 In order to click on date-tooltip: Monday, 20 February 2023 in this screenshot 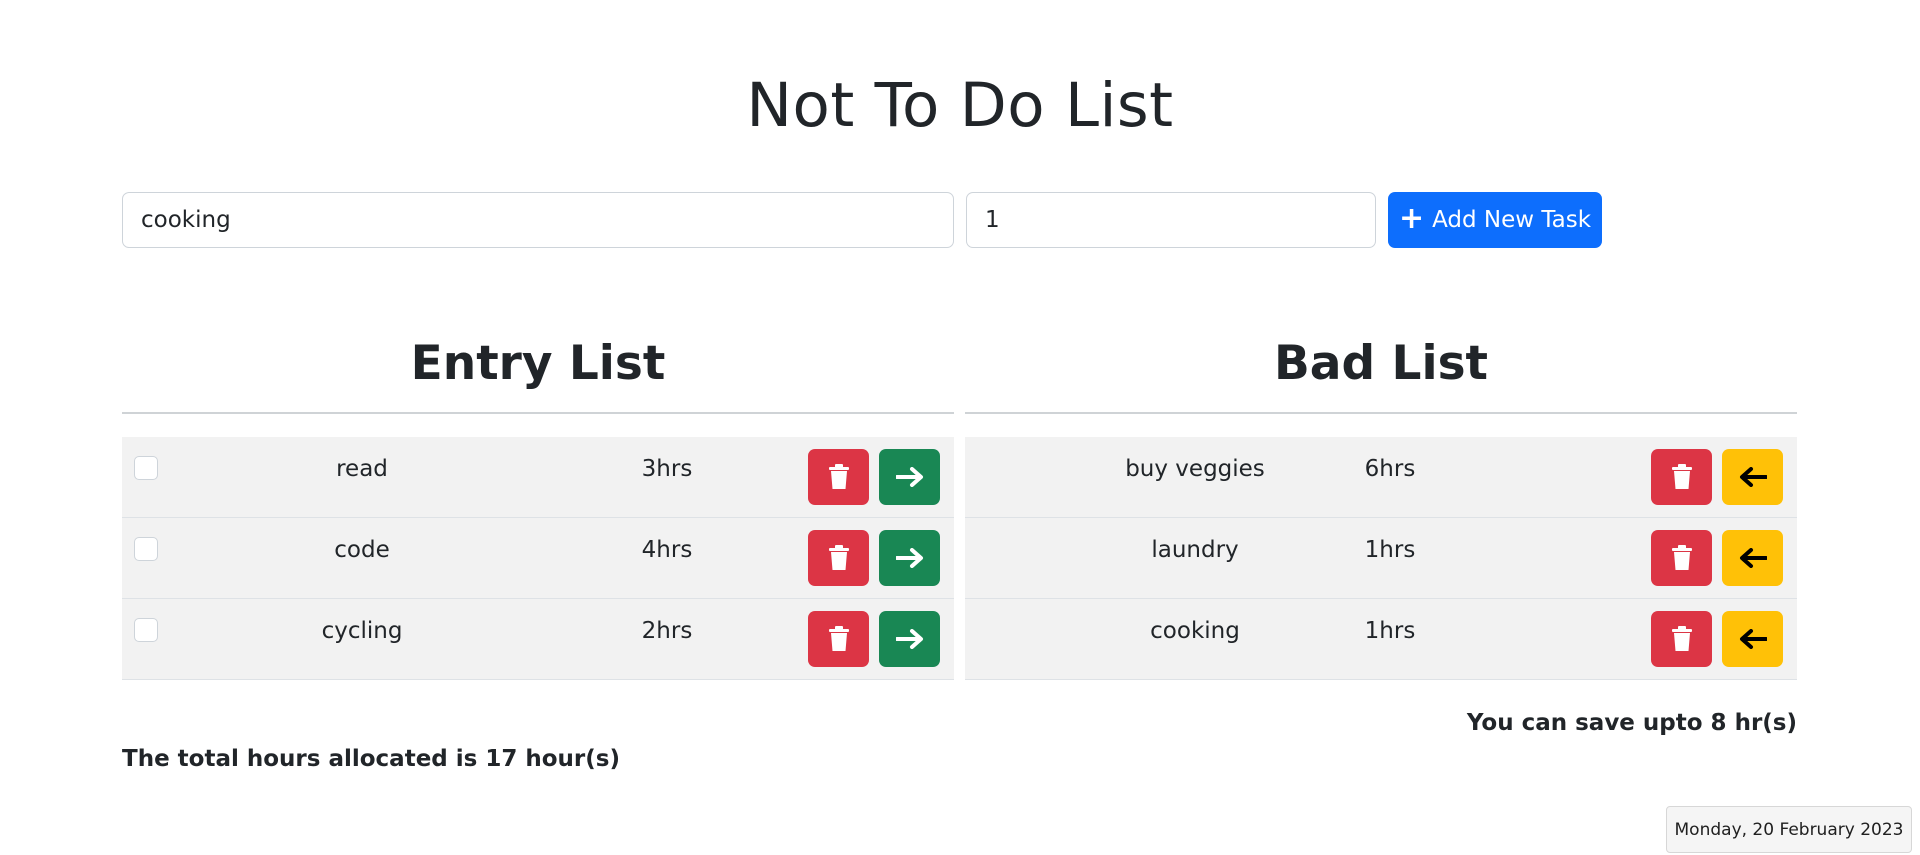, I will do `click(1789, 829)`.